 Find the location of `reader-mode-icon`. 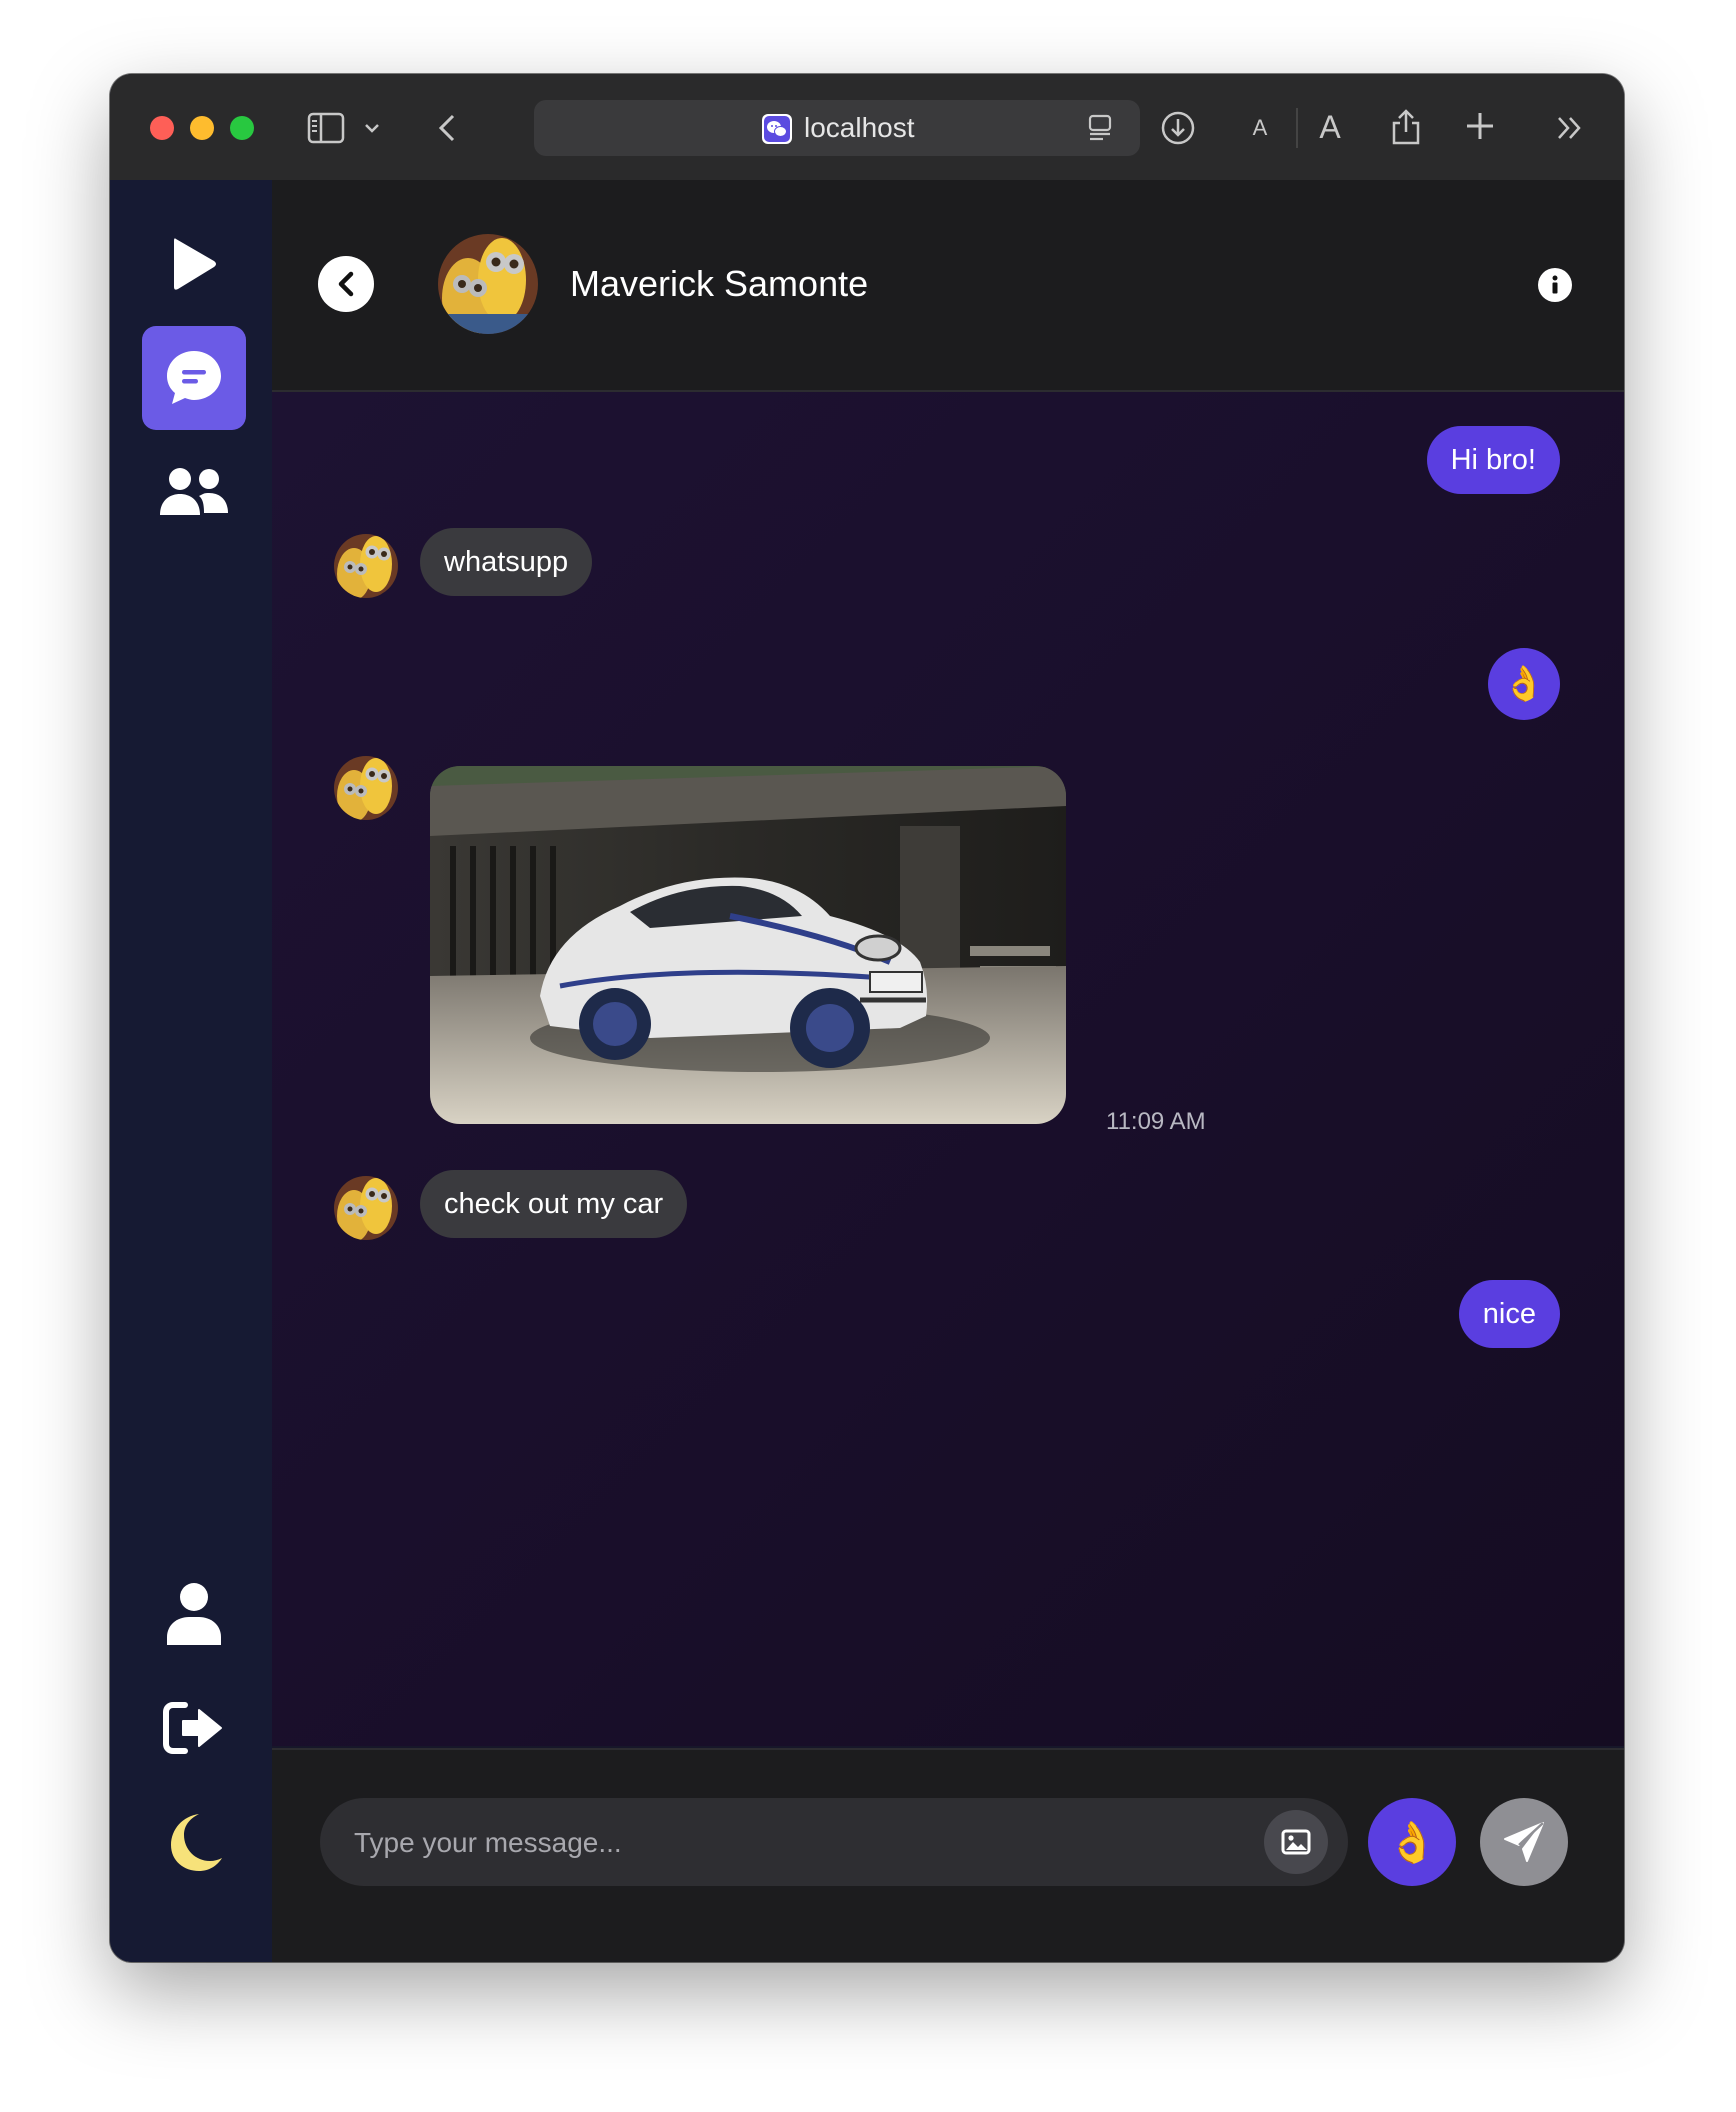

reader-mode-icon is located at coordinates (1100, 128).